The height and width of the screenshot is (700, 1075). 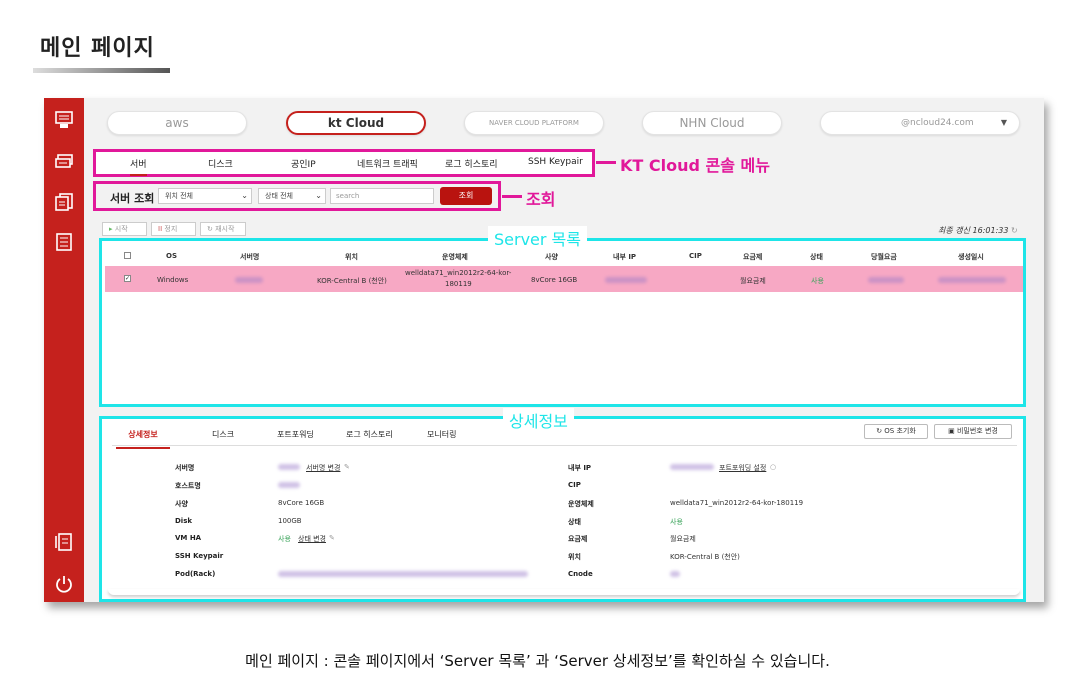 I want to click on location-select: 위치 전체 ⌄, so click(x=205, y=196).